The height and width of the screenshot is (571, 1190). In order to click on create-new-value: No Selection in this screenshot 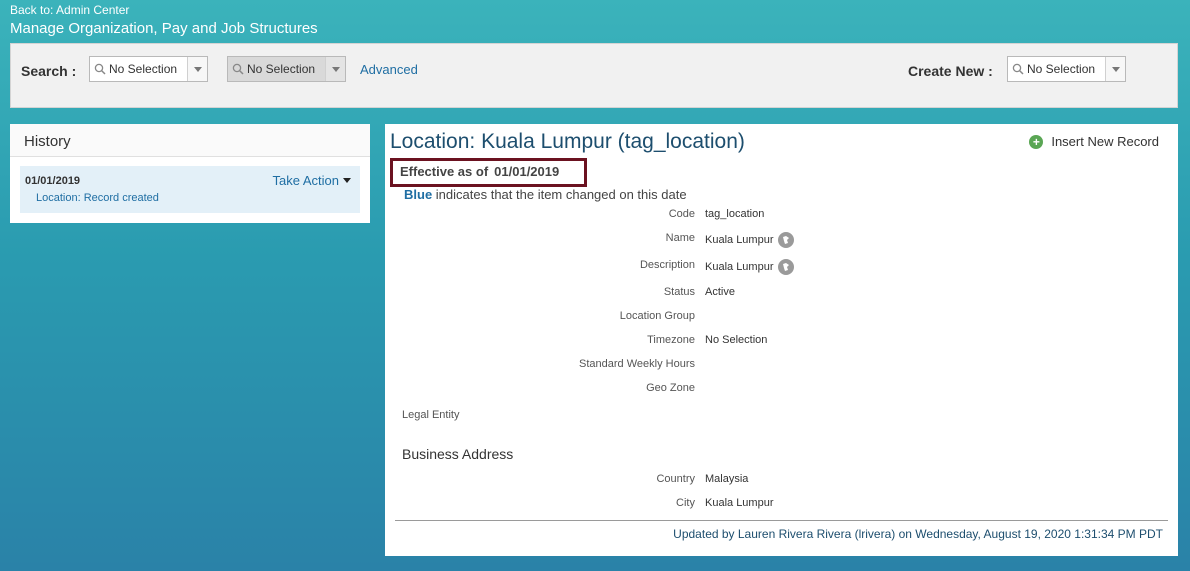, I will do `click(1061, 69)`.